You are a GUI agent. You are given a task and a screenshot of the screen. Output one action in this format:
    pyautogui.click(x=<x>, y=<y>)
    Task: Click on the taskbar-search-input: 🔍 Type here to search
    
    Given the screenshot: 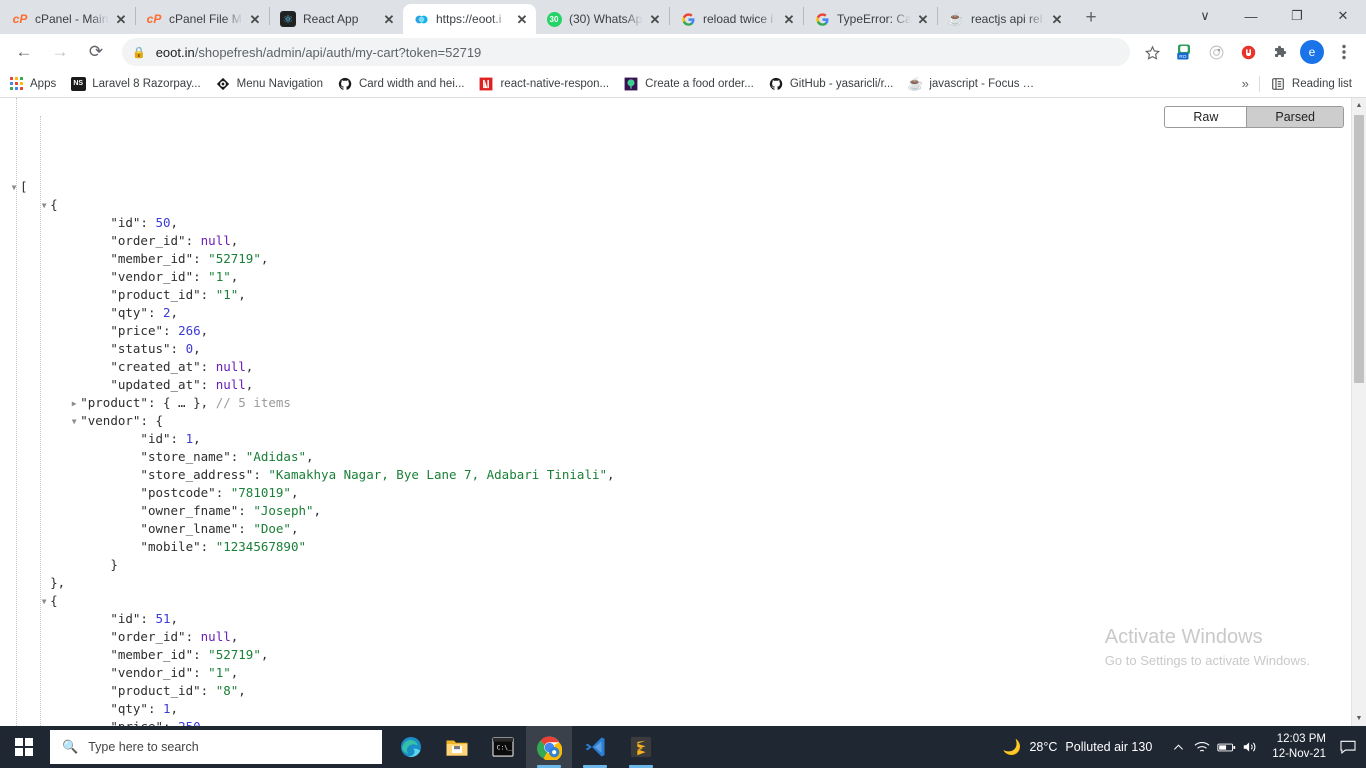 What is the action you would take?
    pyautogui.click(x=216, y=747)
    